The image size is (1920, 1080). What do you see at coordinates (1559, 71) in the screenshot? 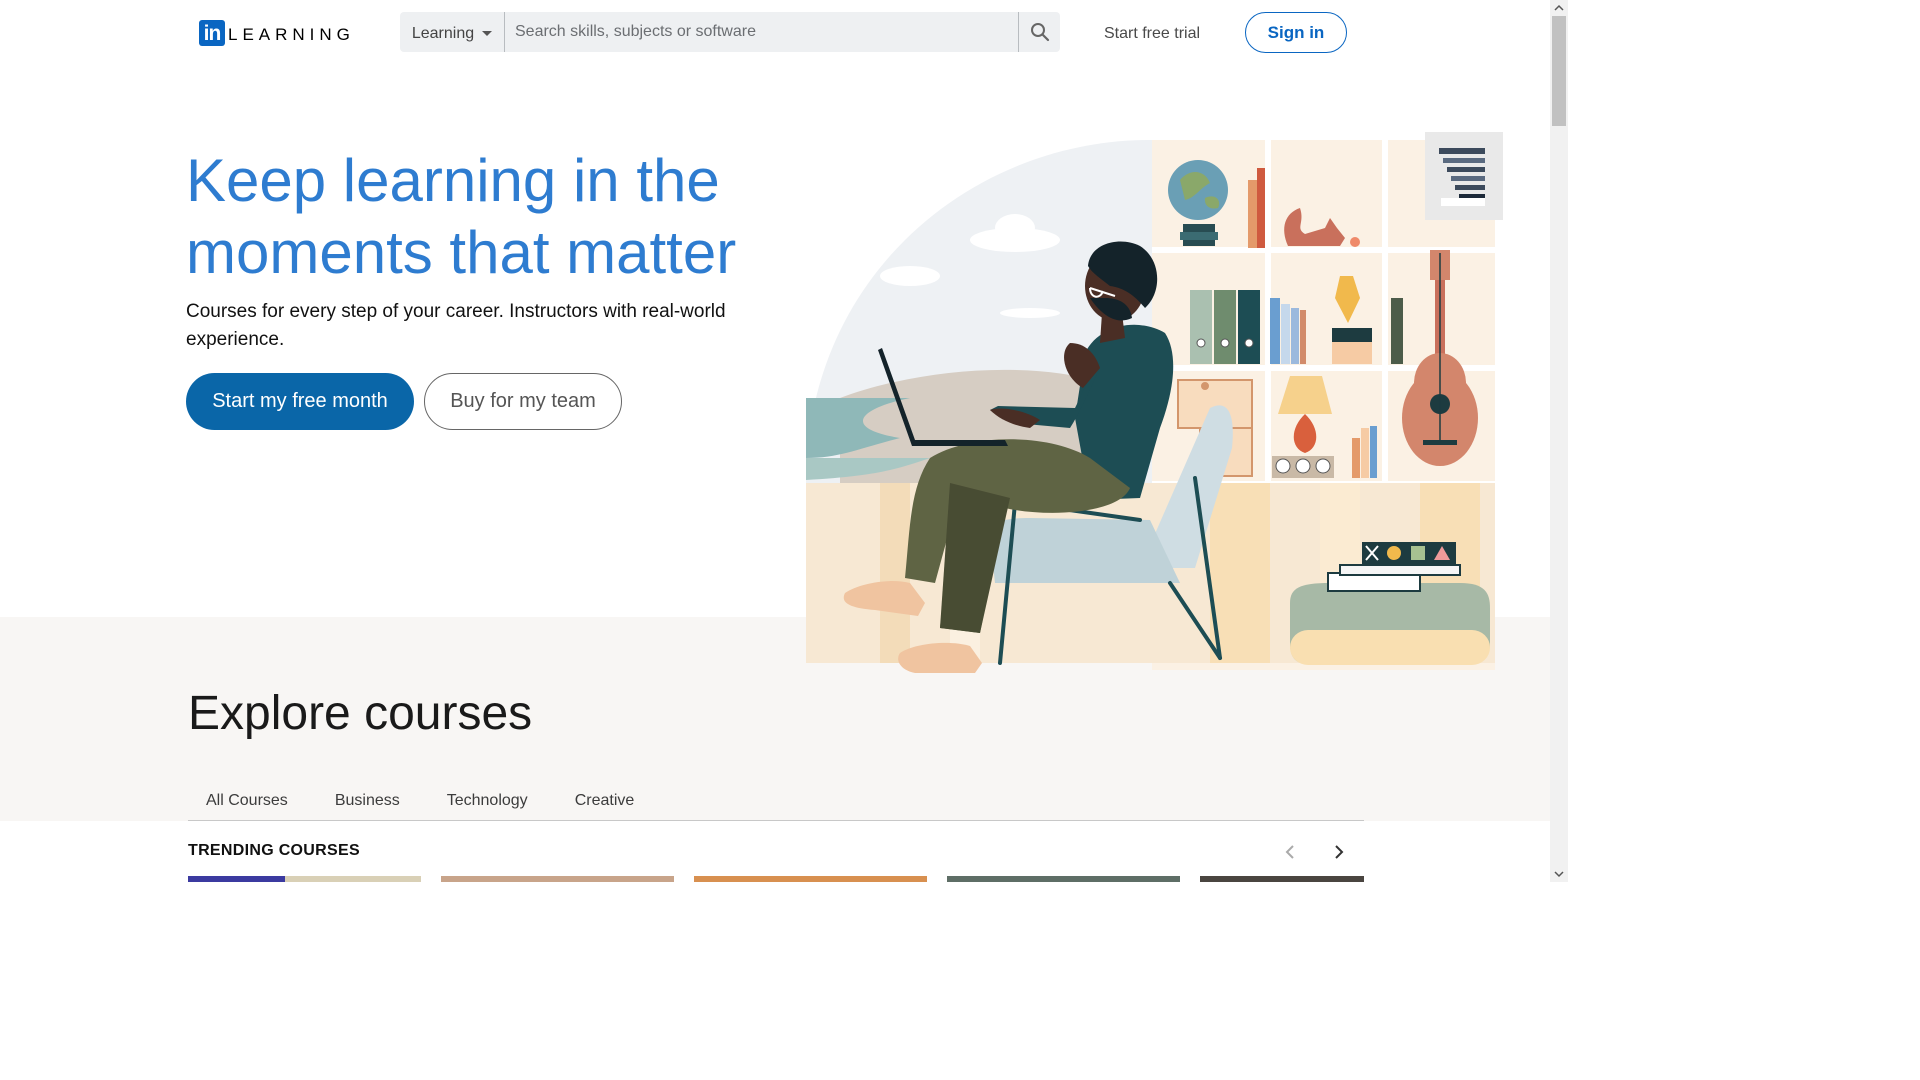
I see `scrollbar-thumb` at bounding box center [1559, 71].